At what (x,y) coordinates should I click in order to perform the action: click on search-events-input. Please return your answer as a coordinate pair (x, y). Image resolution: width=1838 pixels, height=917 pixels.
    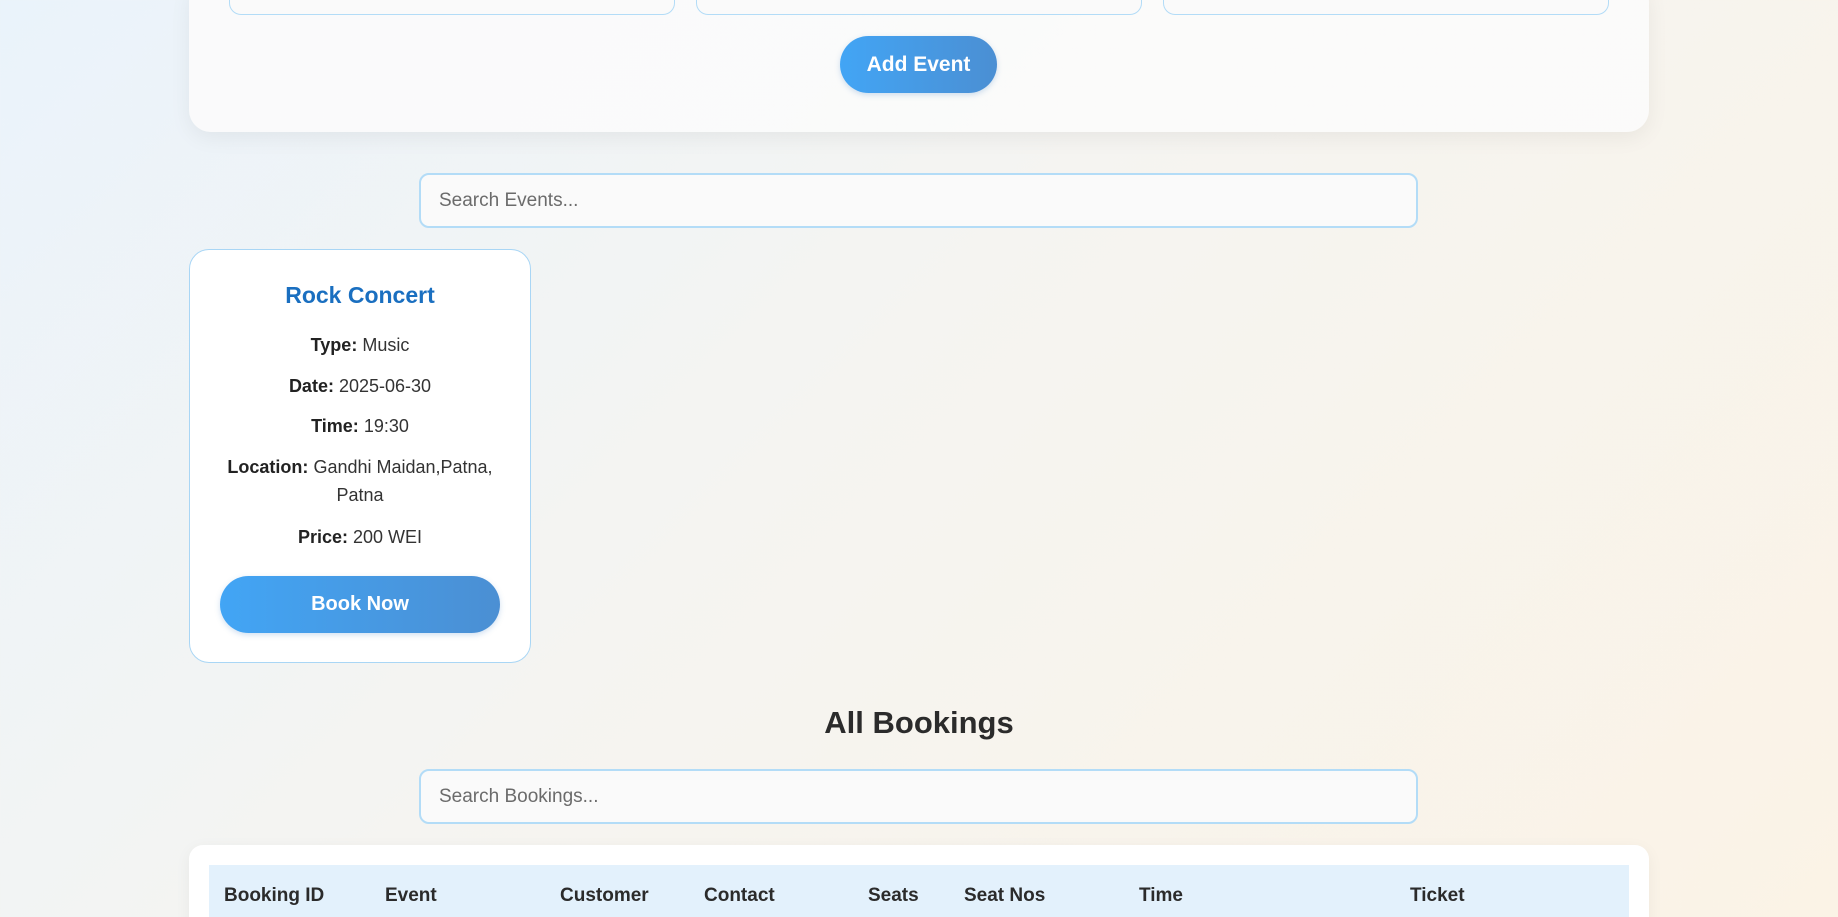
    Looking at the image, I should click on (918, 200).